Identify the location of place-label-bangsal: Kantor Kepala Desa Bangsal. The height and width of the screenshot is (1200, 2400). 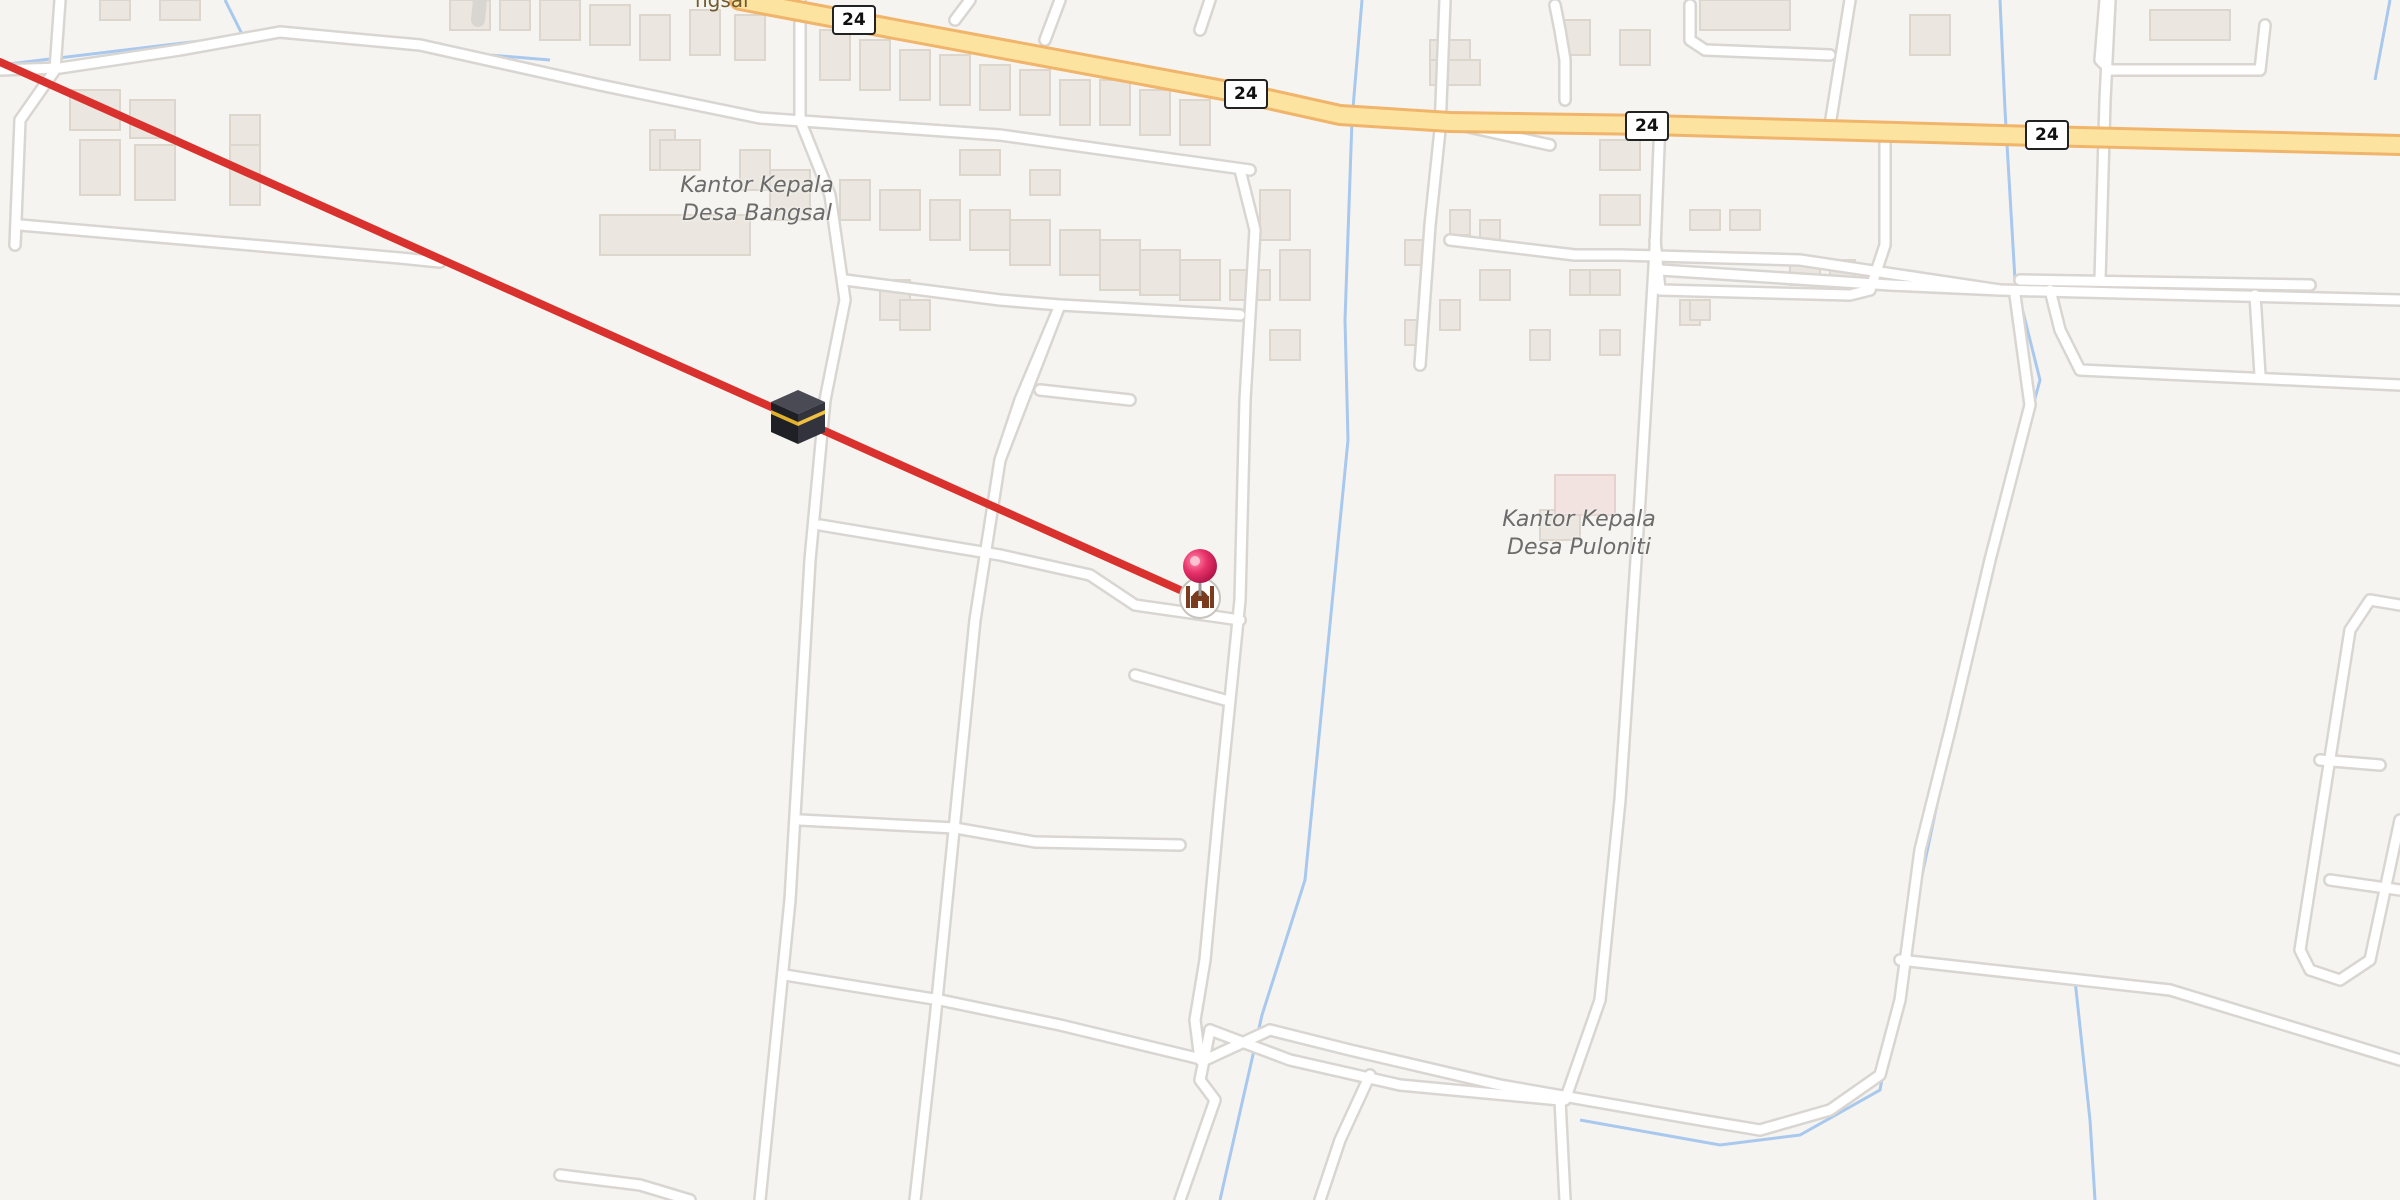
(757, 200).